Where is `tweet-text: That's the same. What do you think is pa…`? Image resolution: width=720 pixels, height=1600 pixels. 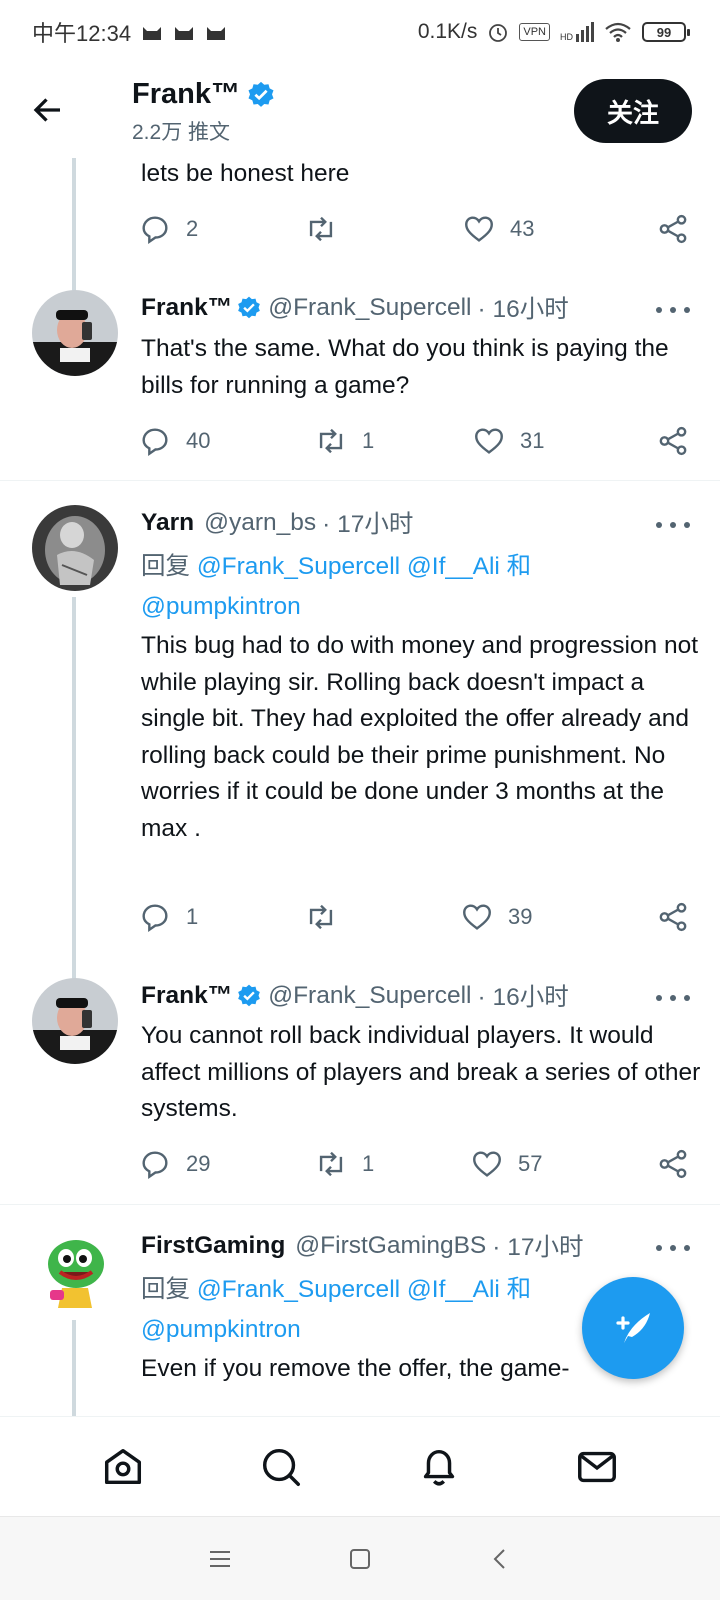
tweet-text: That's the same. What do you think is pa… is located at coordinates (405, 367).